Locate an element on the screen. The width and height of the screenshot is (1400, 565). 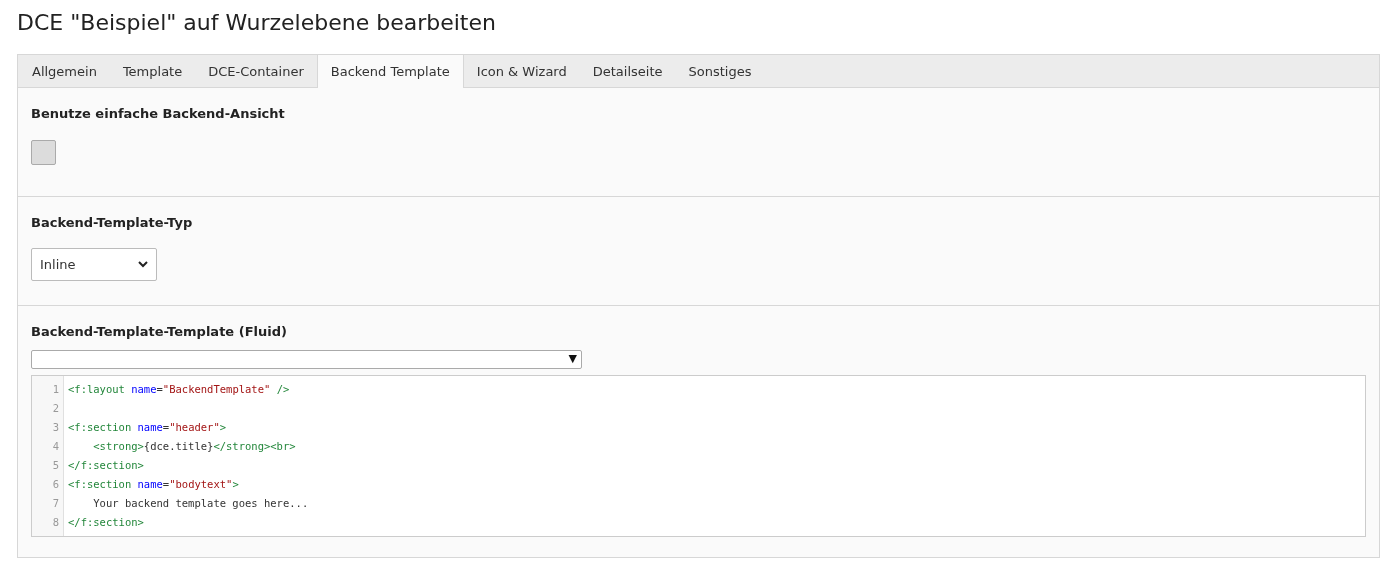
code-line: <f:layout name="BackendTemplate" /> is located at coordinates (179, 388).